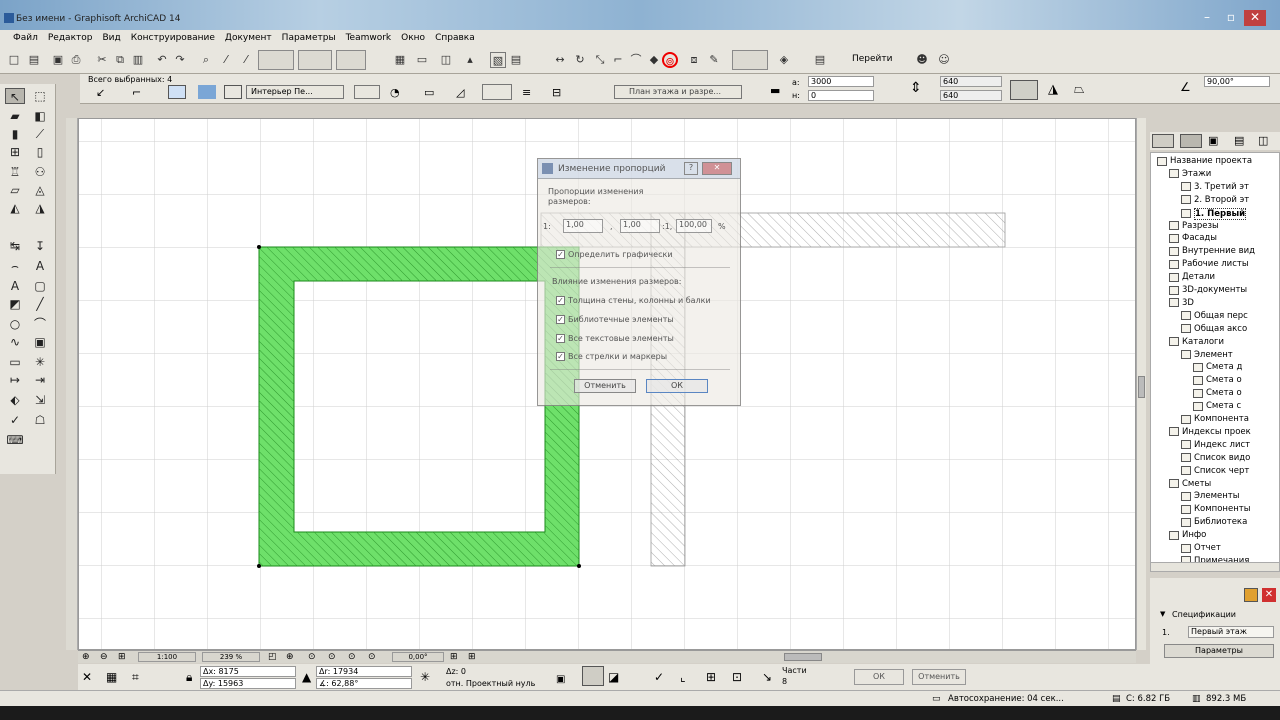 This screenshot has height=720, width=1280. I want to click on spline-tool-icon: ∿, so click(15, 342).